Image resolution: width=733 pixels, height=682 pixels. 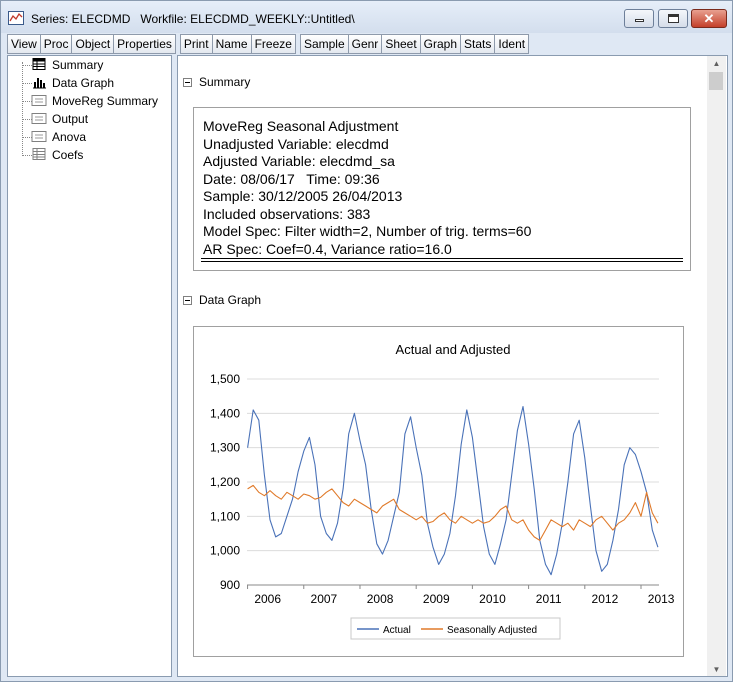 I want to click on series-line-actual, so click(x=453, y=490).